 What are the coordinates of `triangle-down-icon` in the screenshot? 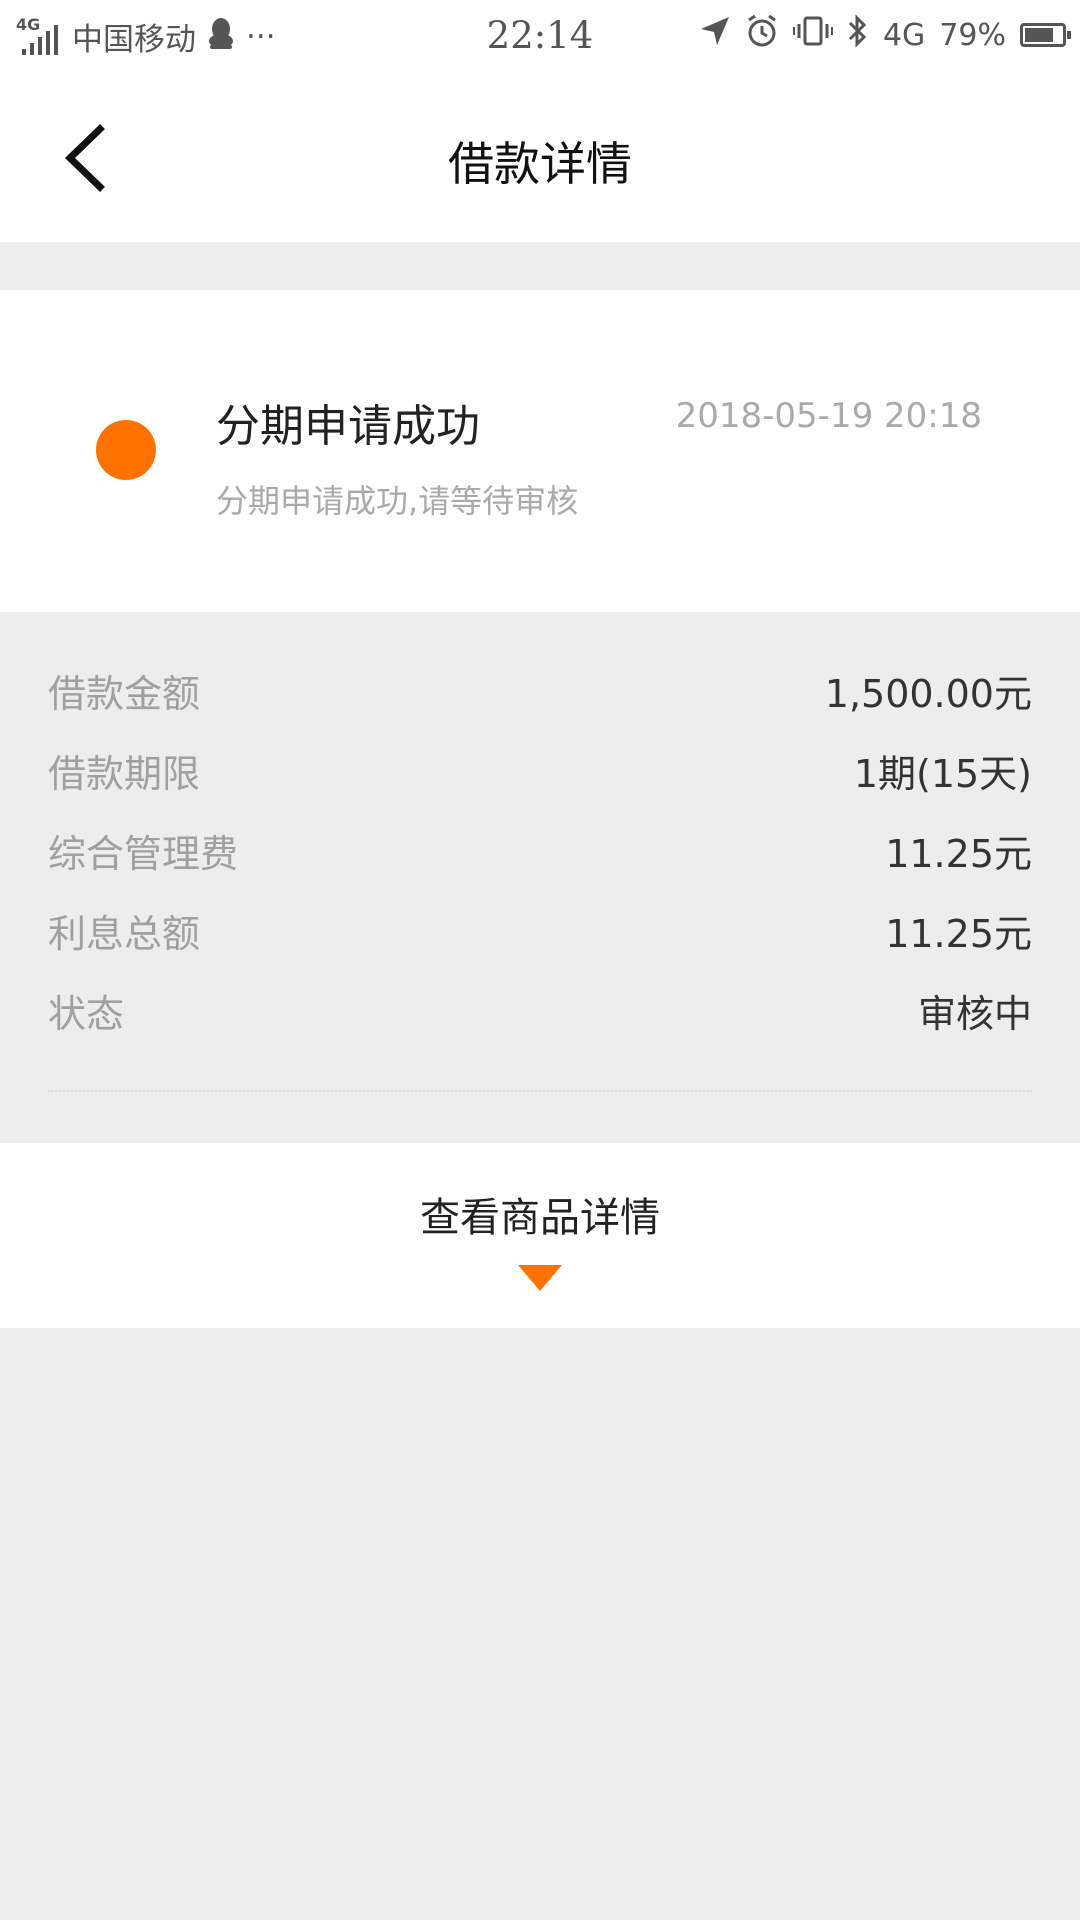 It's located at (540, 1278).